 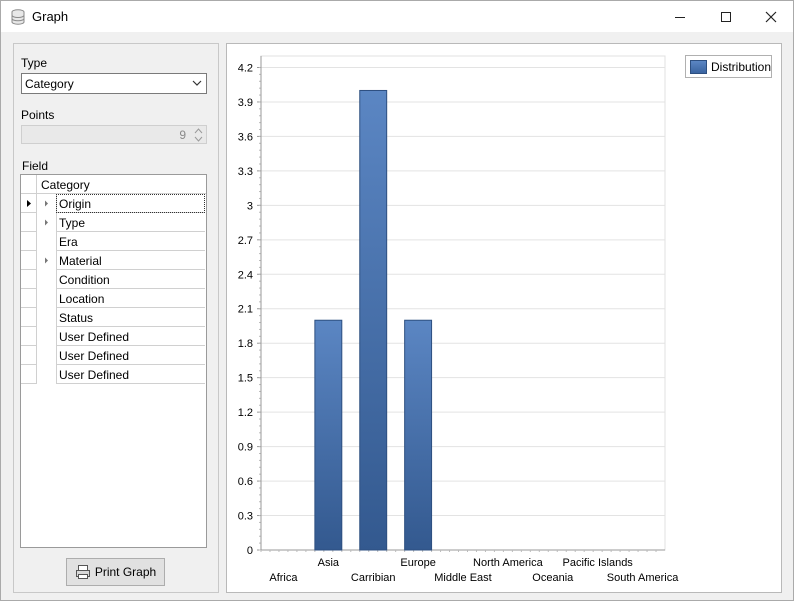 I want to click on y-tick-label: 1.8, so click(x=245, y=344).